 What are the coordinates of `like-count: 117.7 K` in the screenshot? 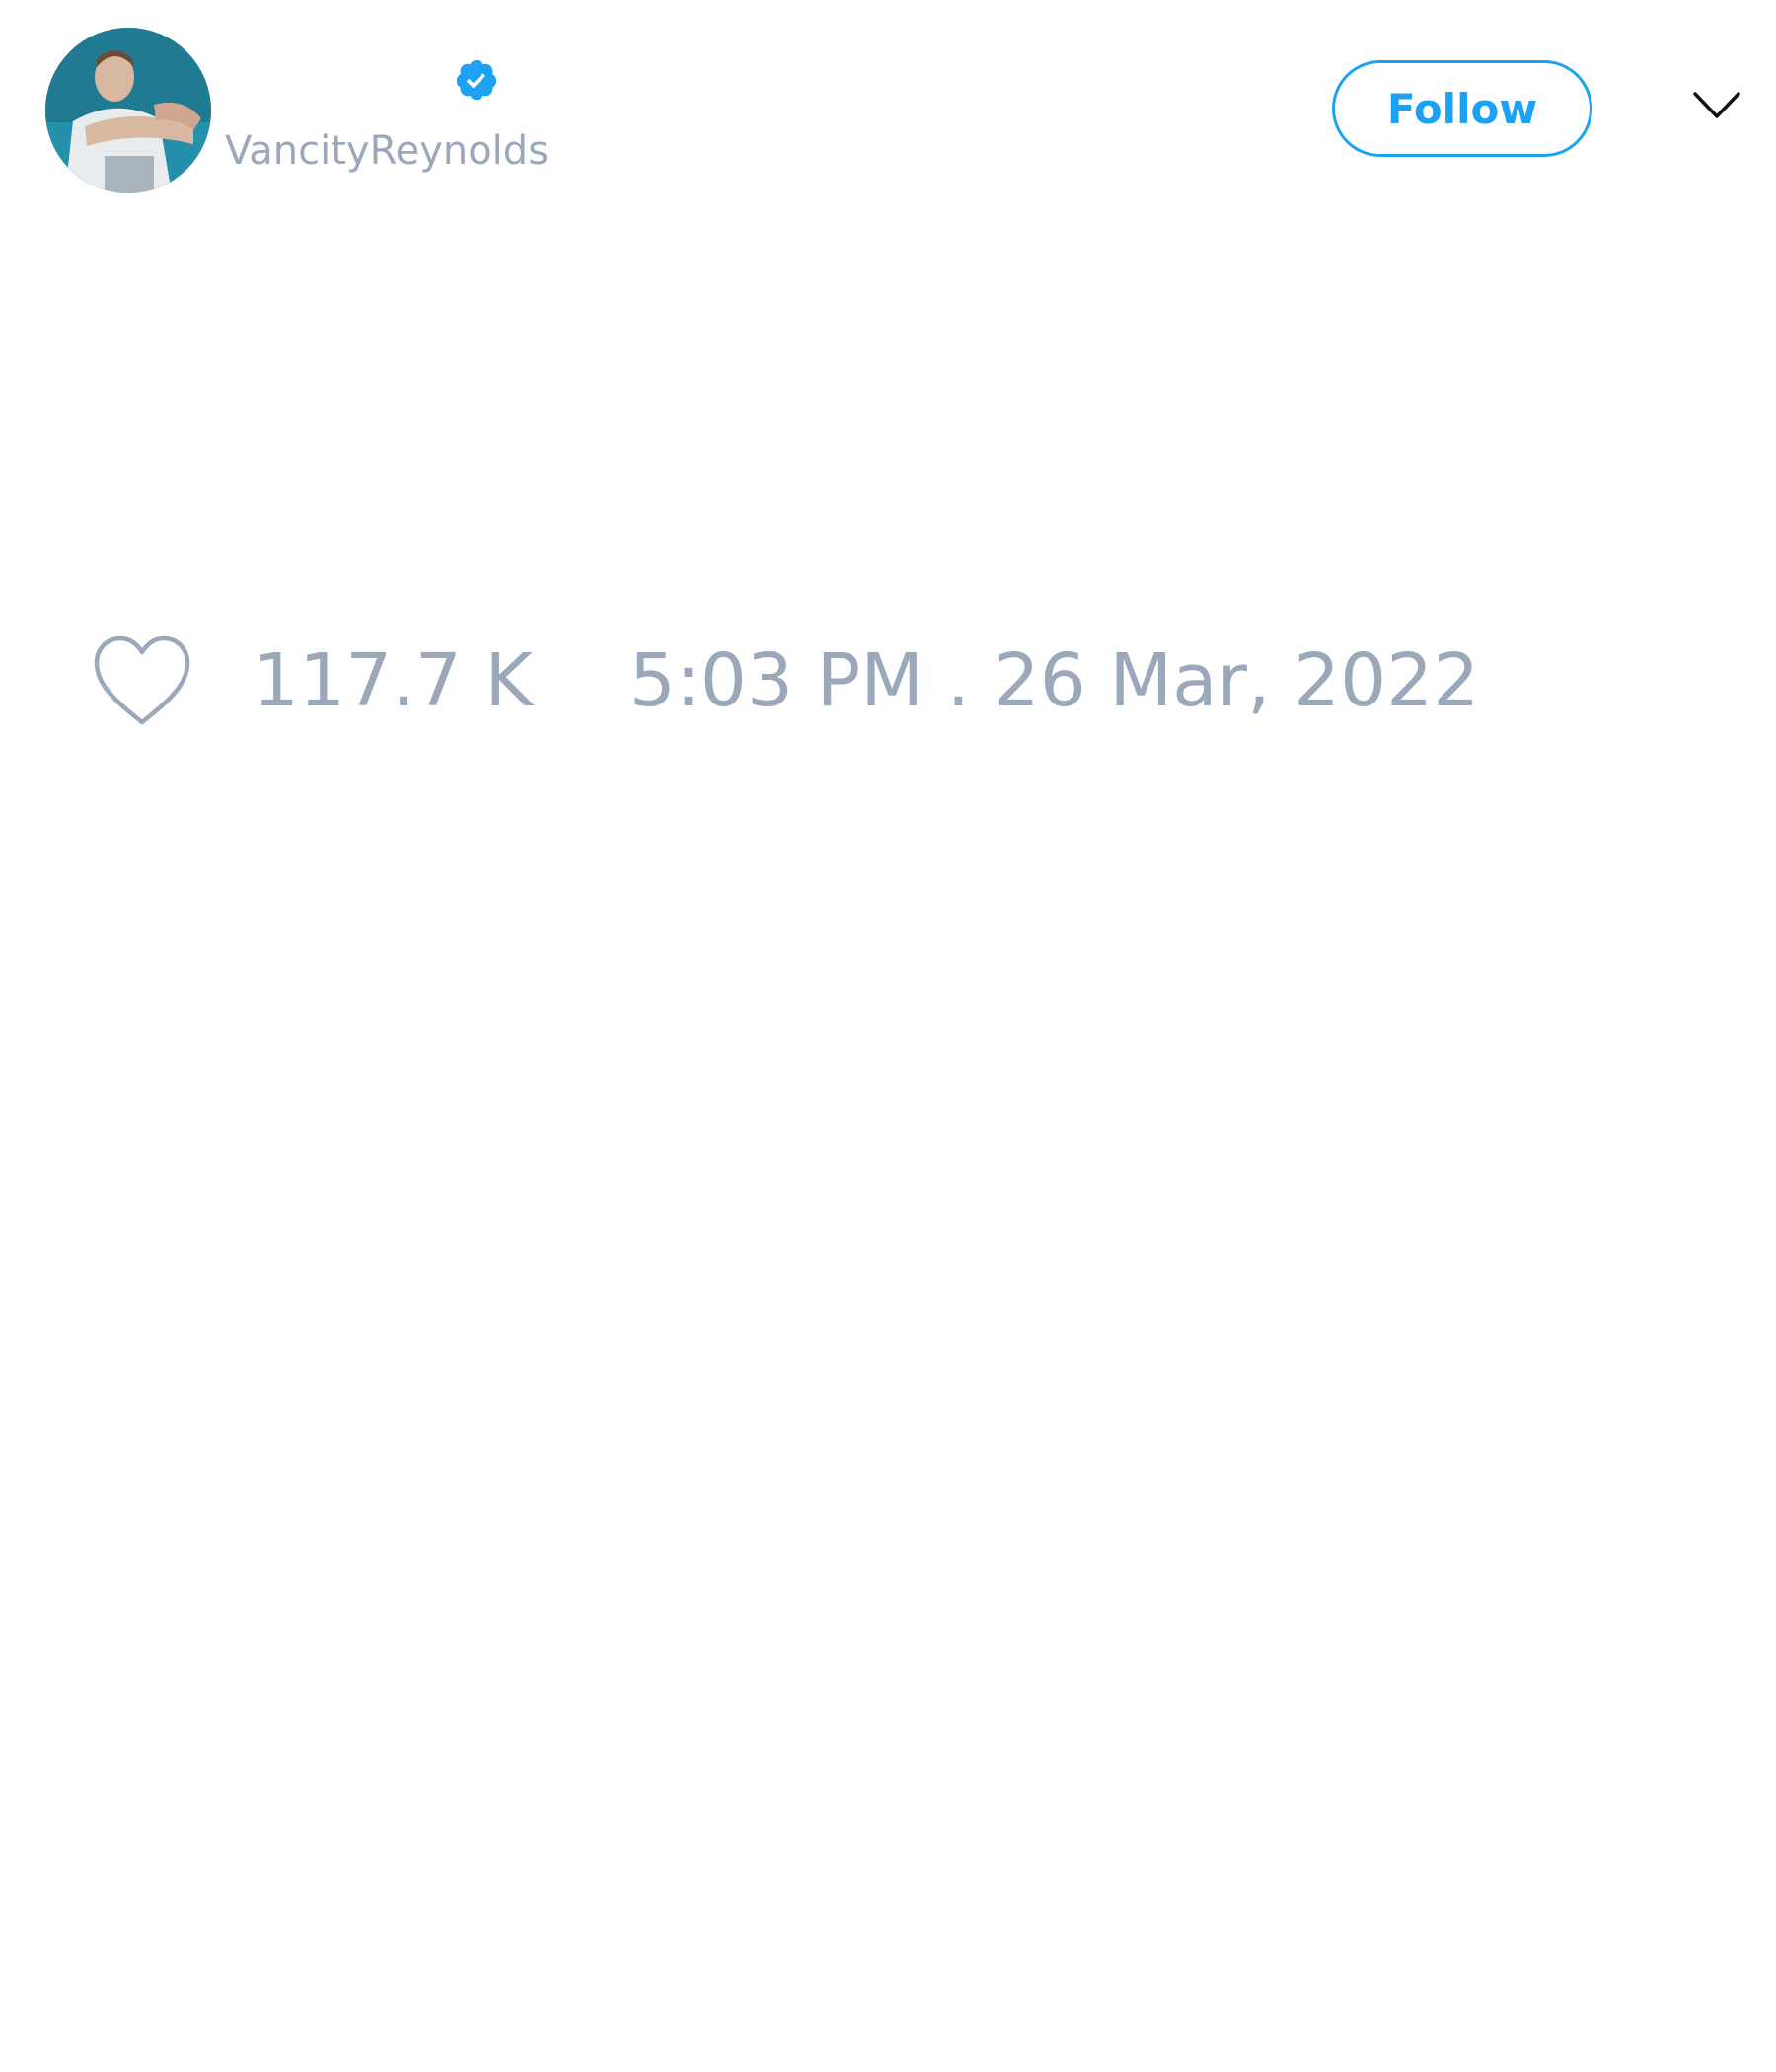 It's located at (393, 681).